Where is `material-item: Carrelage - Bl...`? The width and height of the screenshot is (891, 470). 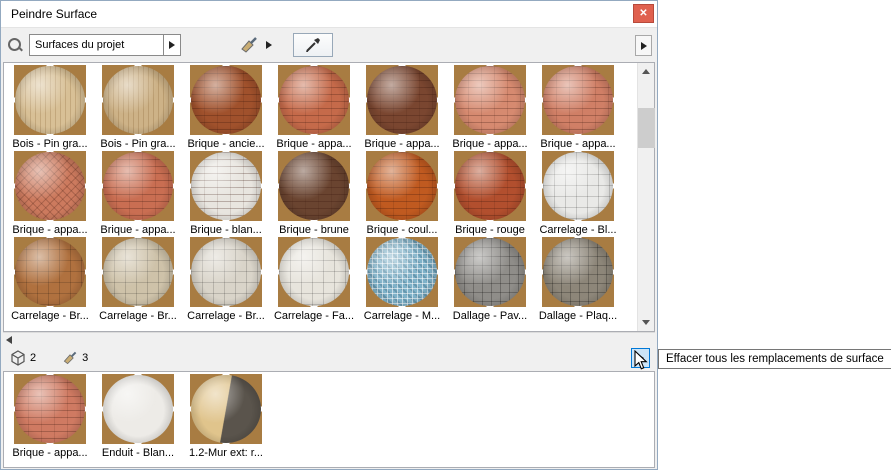 material-item: Carrelage - Bl... is located at coordinates (578, 194).